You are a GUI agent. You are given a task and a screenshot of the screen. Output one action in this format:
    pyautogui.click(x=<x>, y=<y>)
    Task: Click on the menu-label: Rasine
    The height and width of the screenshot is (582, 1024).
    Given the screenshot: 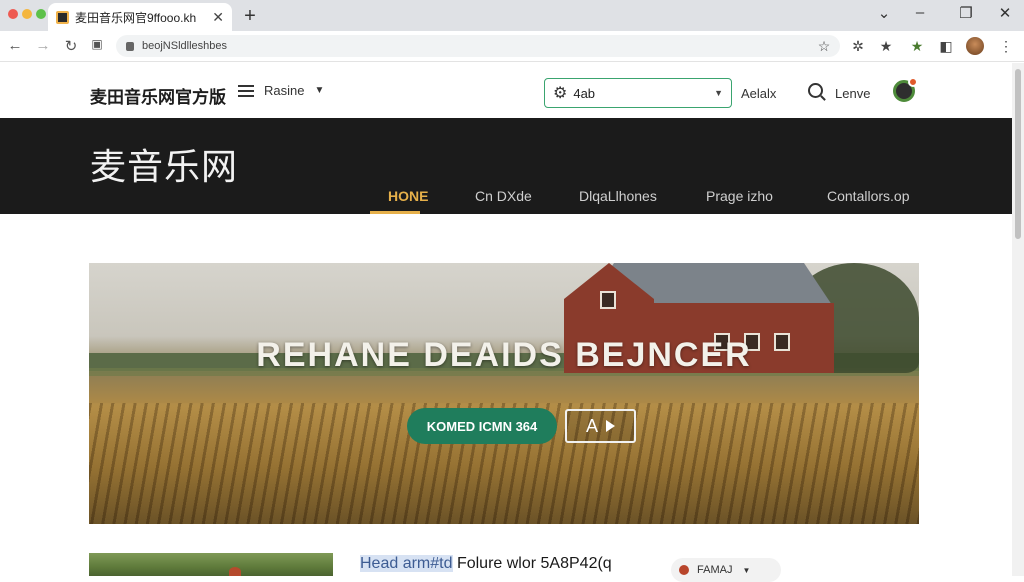 What is the action you would take?
    pyautogui.click(x=284, y=90)
    